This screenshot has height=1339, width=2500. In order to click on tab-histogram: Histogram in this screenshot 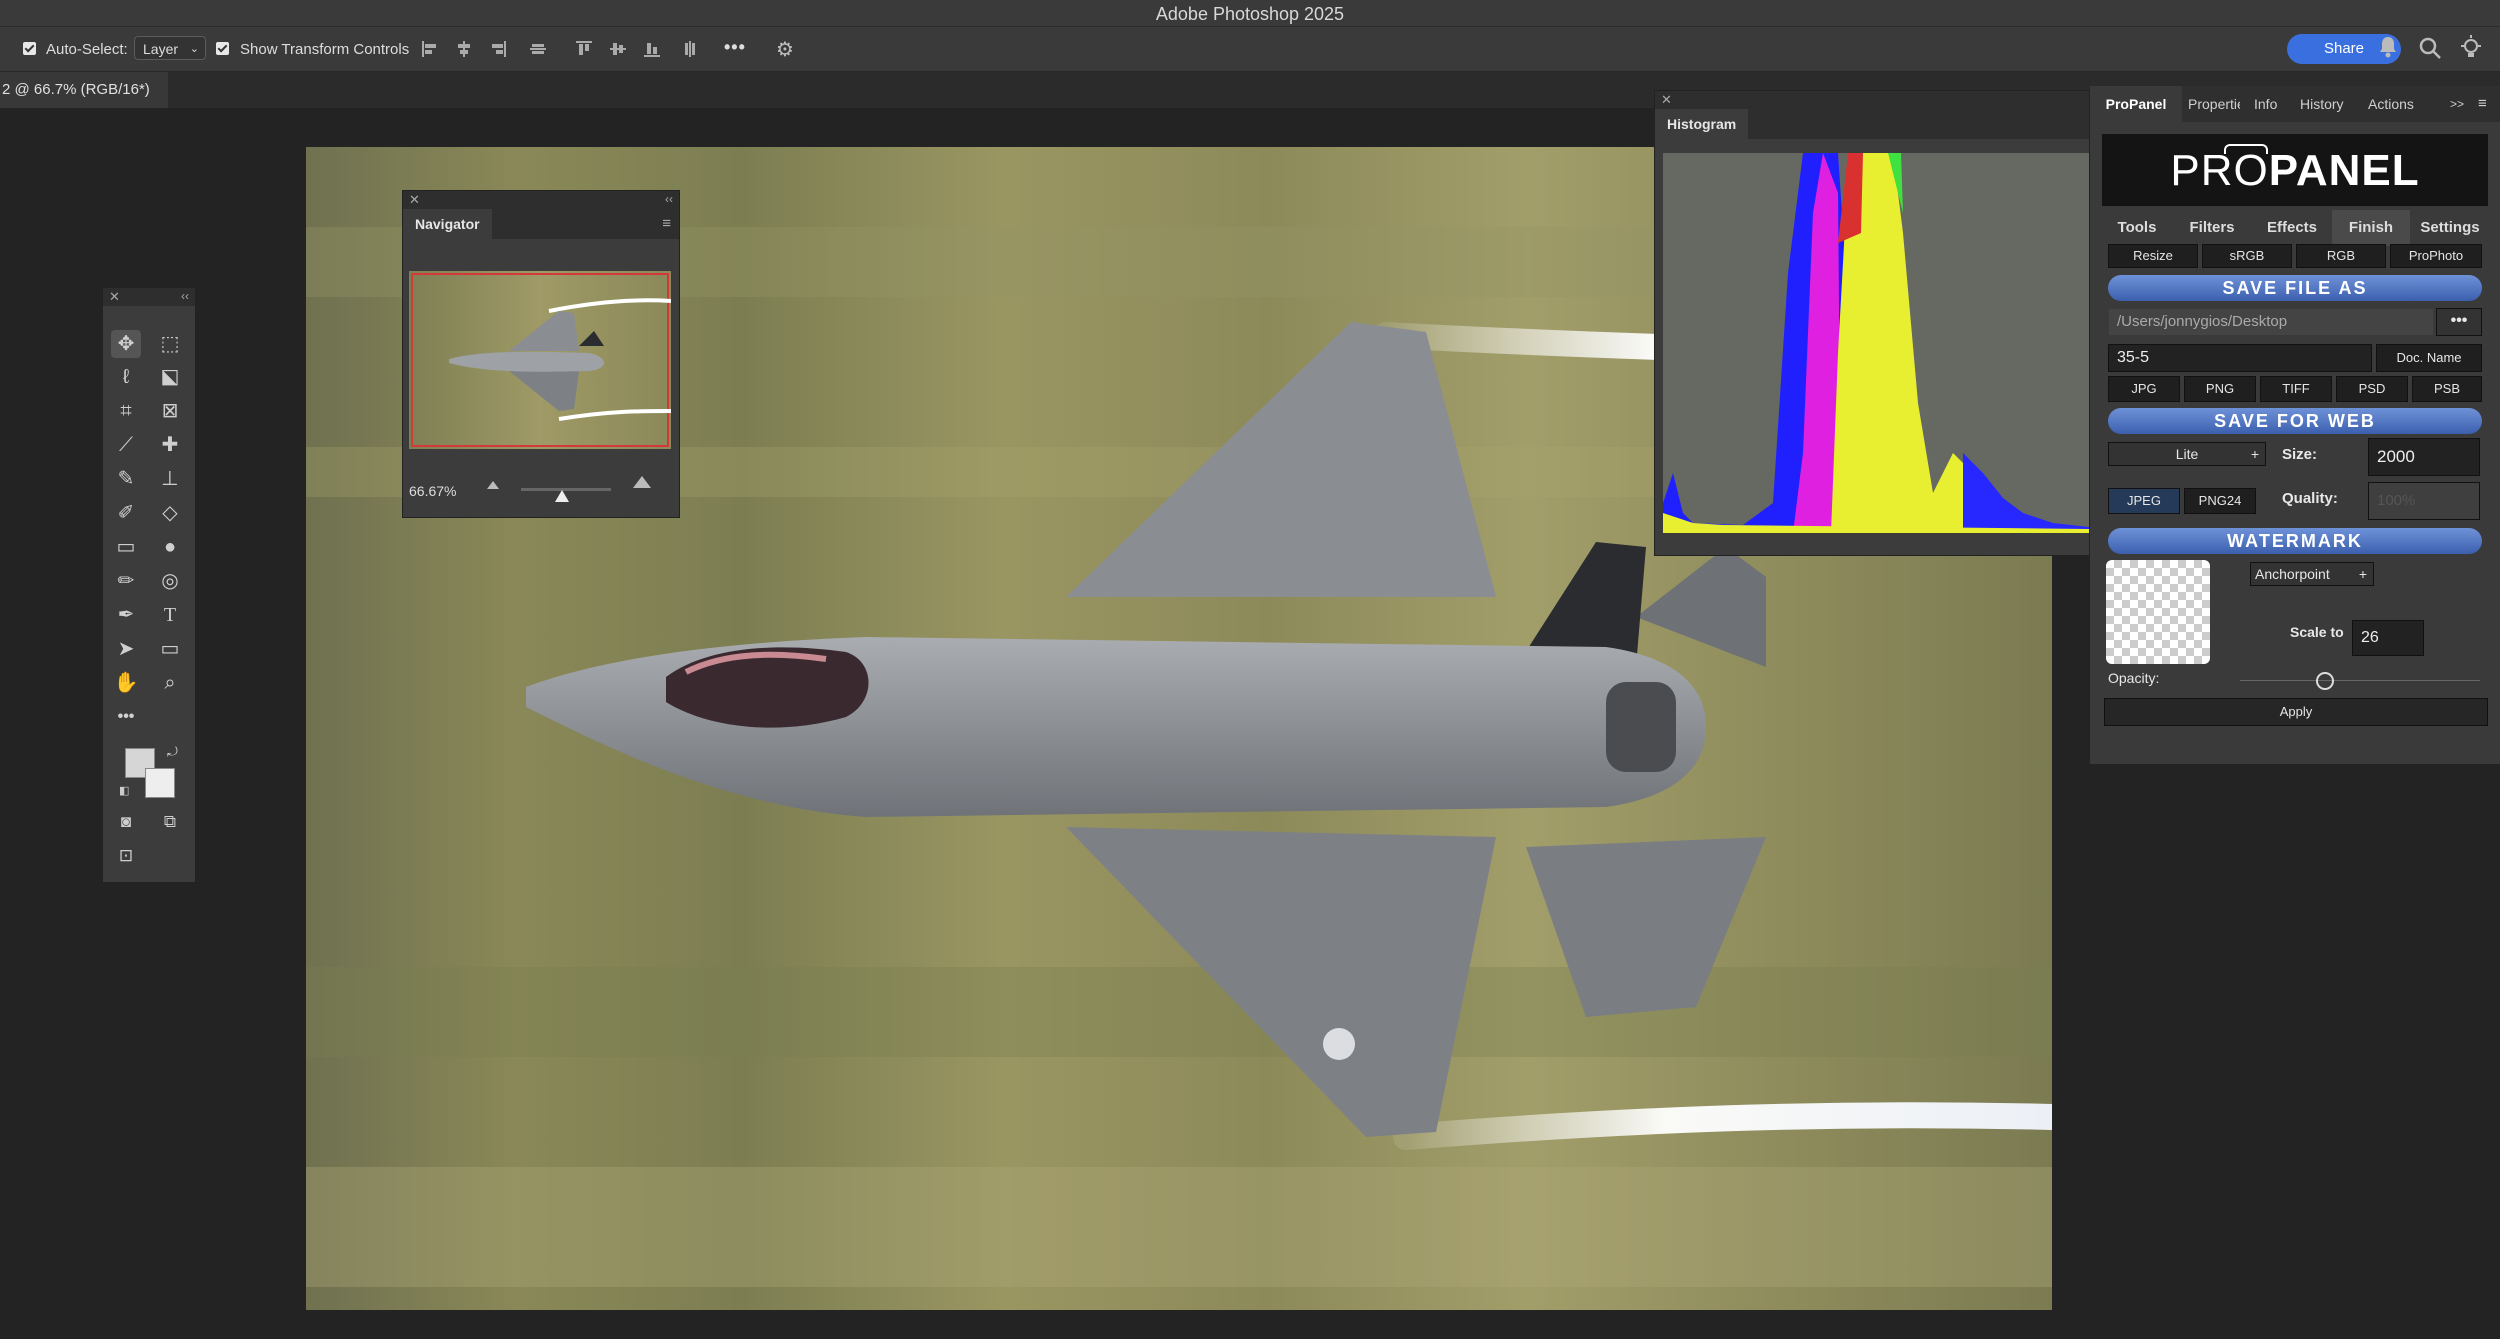, I will do `click(1702, 124)`.